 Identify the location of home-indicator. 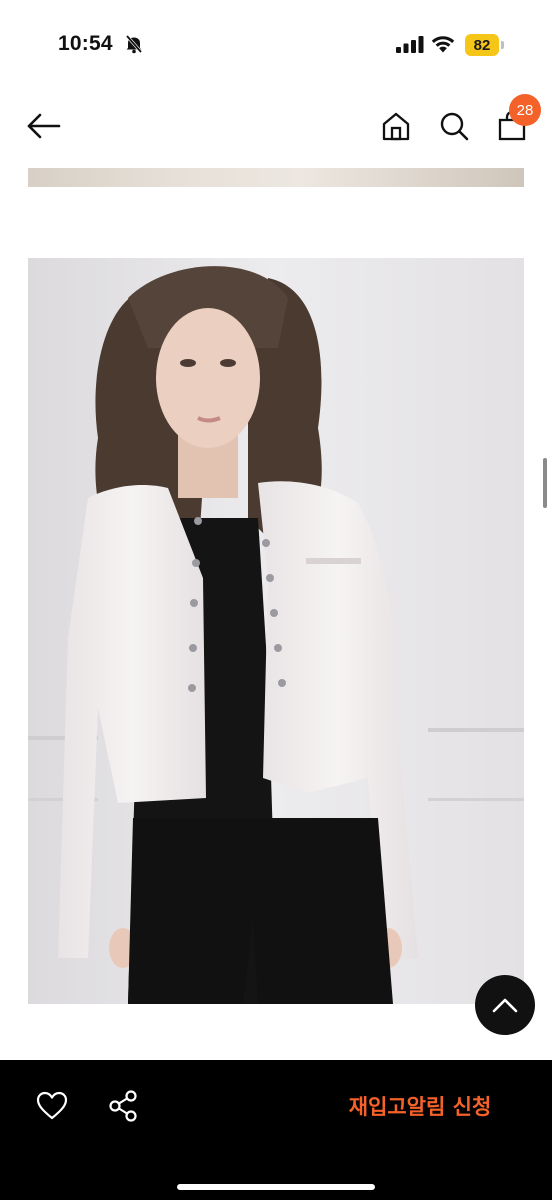
(276, 1187).